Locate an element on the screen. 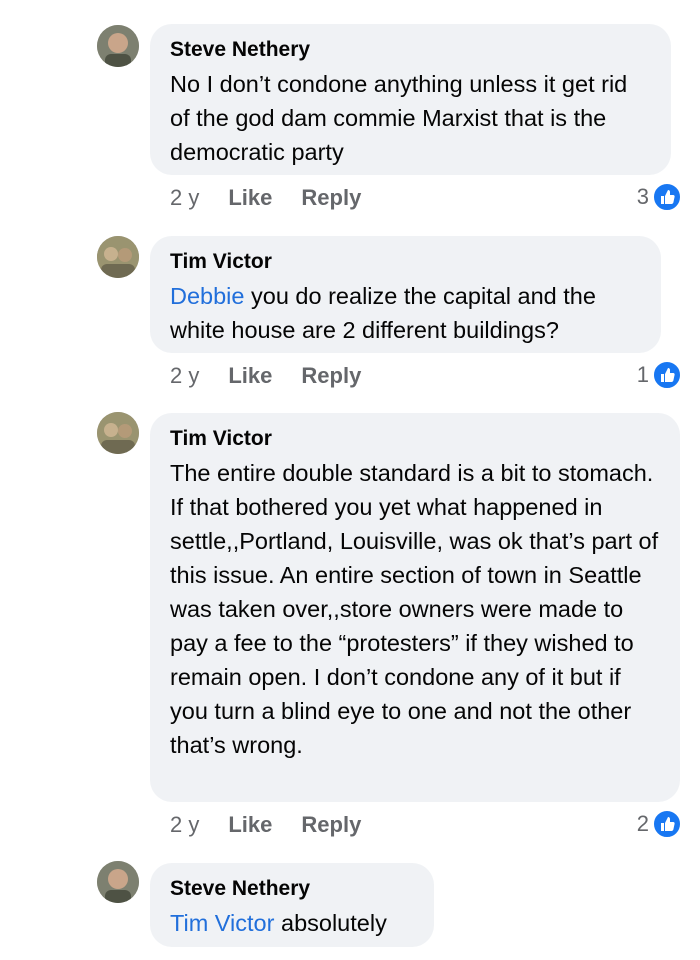 This screenshot has height=960, width=700. reaction-count: 1 is located at coordinates (642, 374).